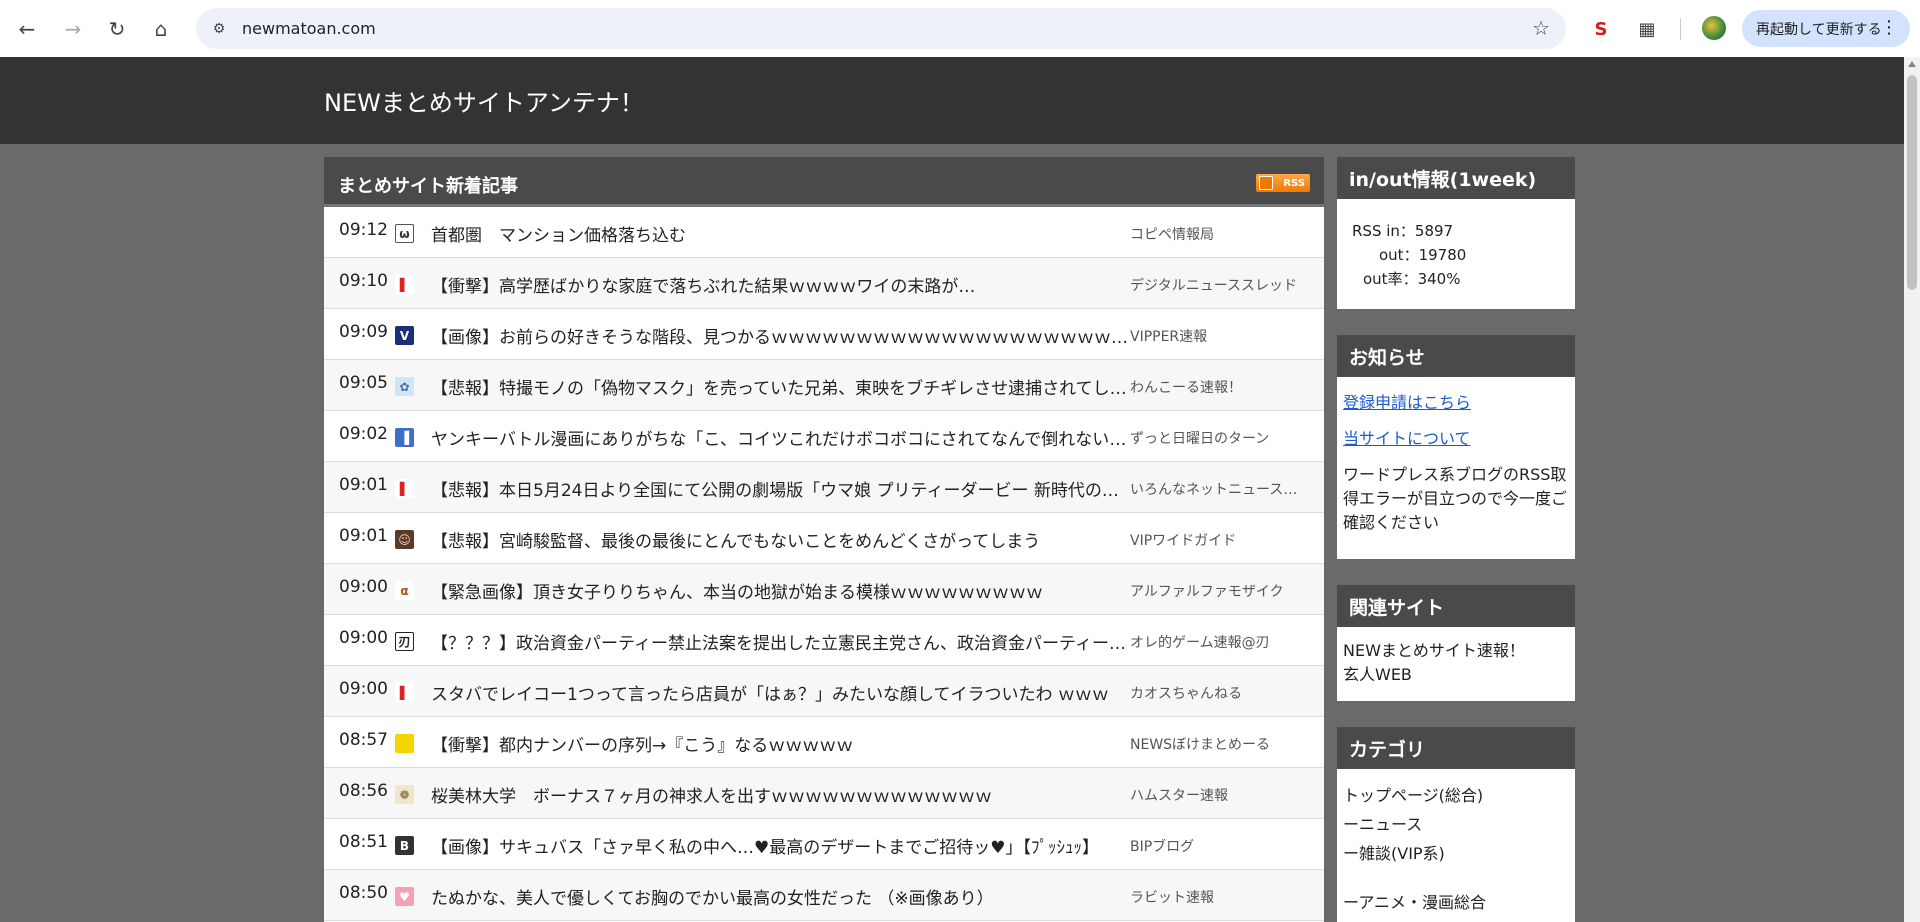  What do you see at coordinates (1220, 489) in the screenshot?
I see `article-source-link: いろんなネットニュースまとめ` at bounding box center [1220, 489].